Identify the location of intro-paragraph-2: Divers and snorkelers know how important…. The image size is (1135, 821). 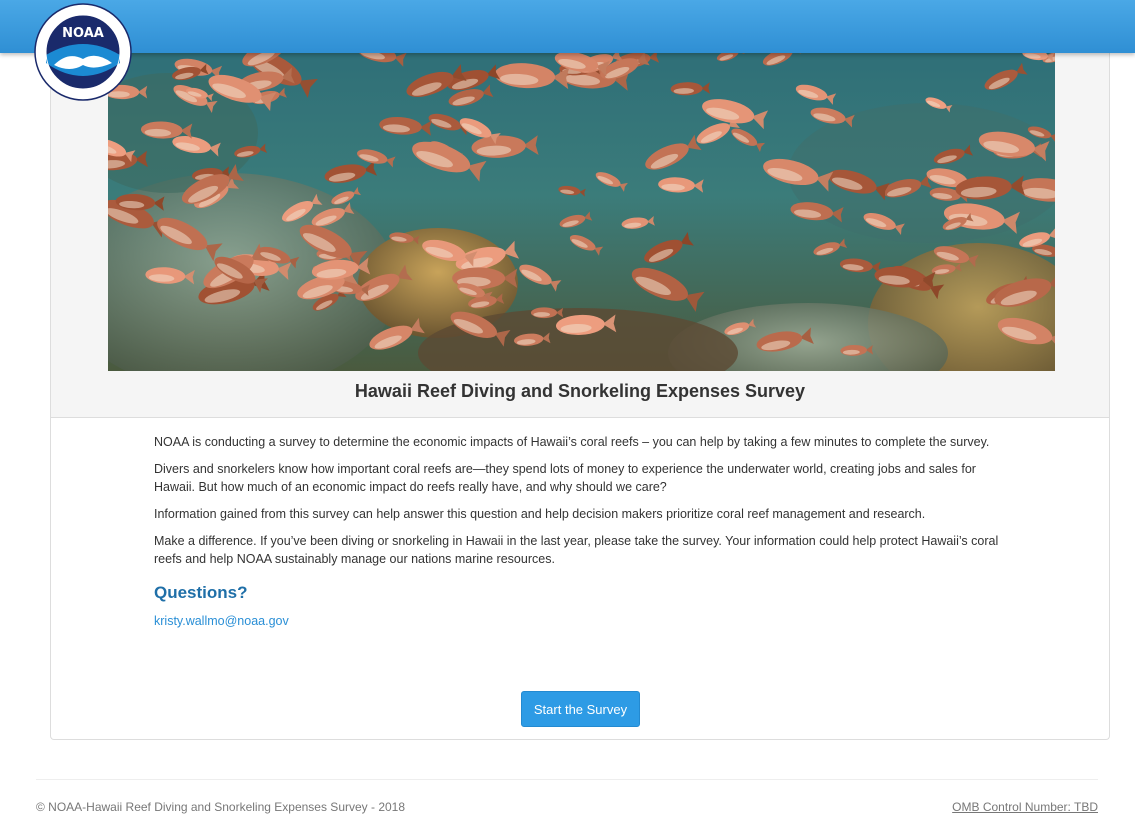
(565, 478).